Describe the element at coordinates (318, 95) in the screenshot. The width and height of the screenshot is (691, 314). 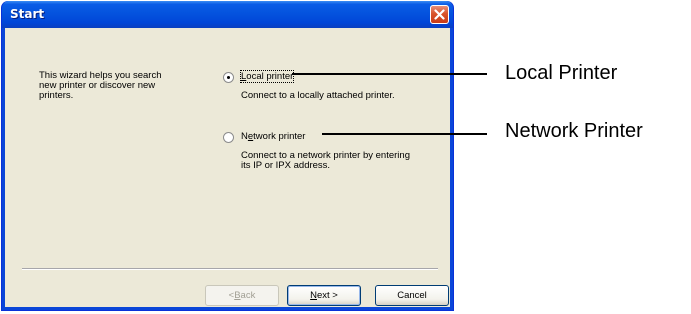
I see `local-printer-description: Connect to a locally attached printer.` at that location.